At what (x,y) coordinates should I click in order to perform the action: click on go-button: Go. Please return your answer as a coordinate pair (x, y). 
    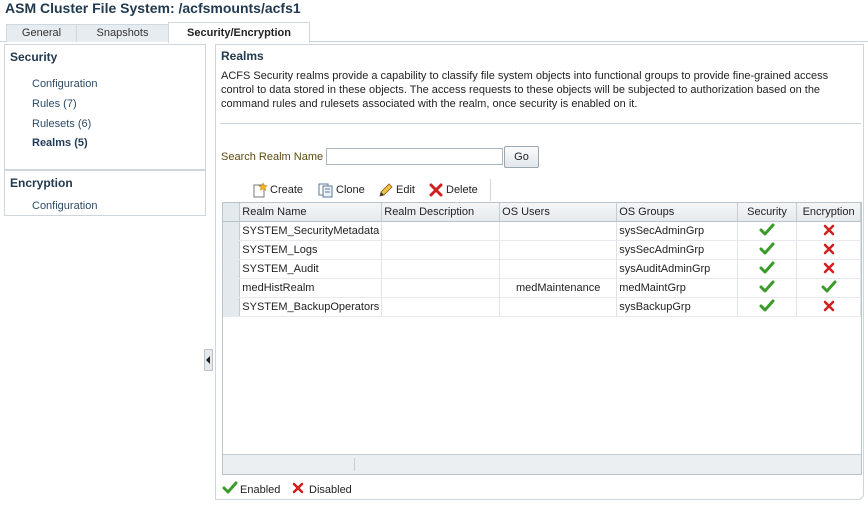
    Looking at the image, I should click on (521, 157).